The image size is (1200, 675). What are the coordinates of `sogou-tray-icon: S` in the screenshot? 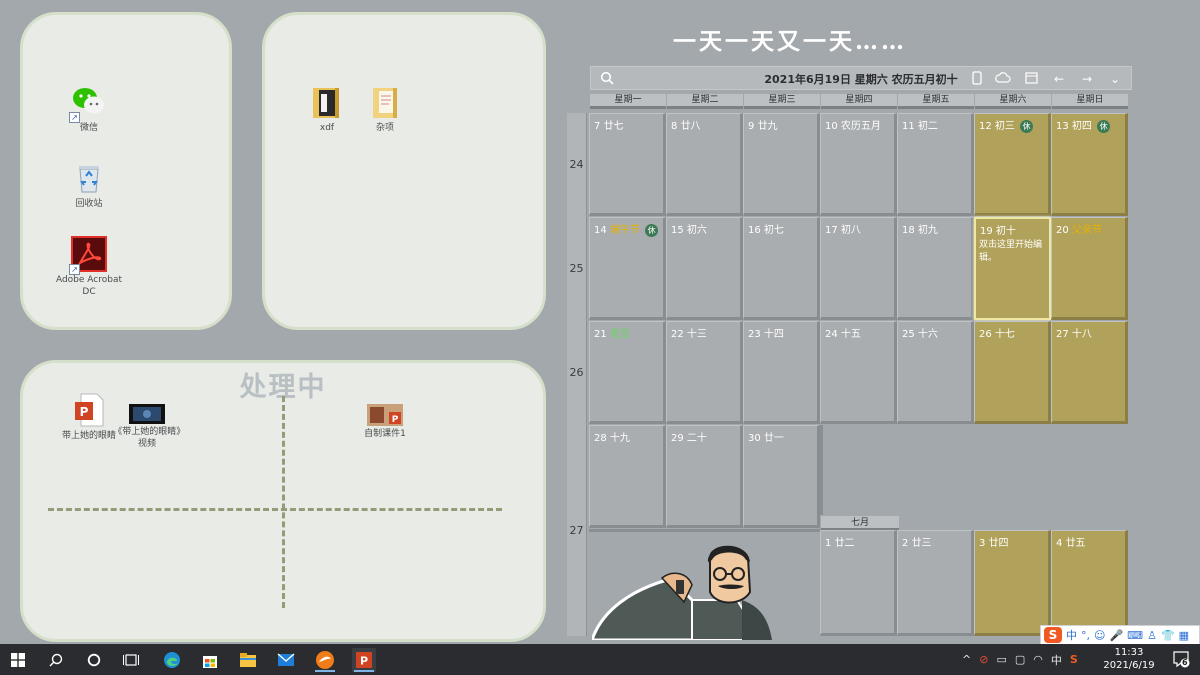 It's located at (1074, 659).